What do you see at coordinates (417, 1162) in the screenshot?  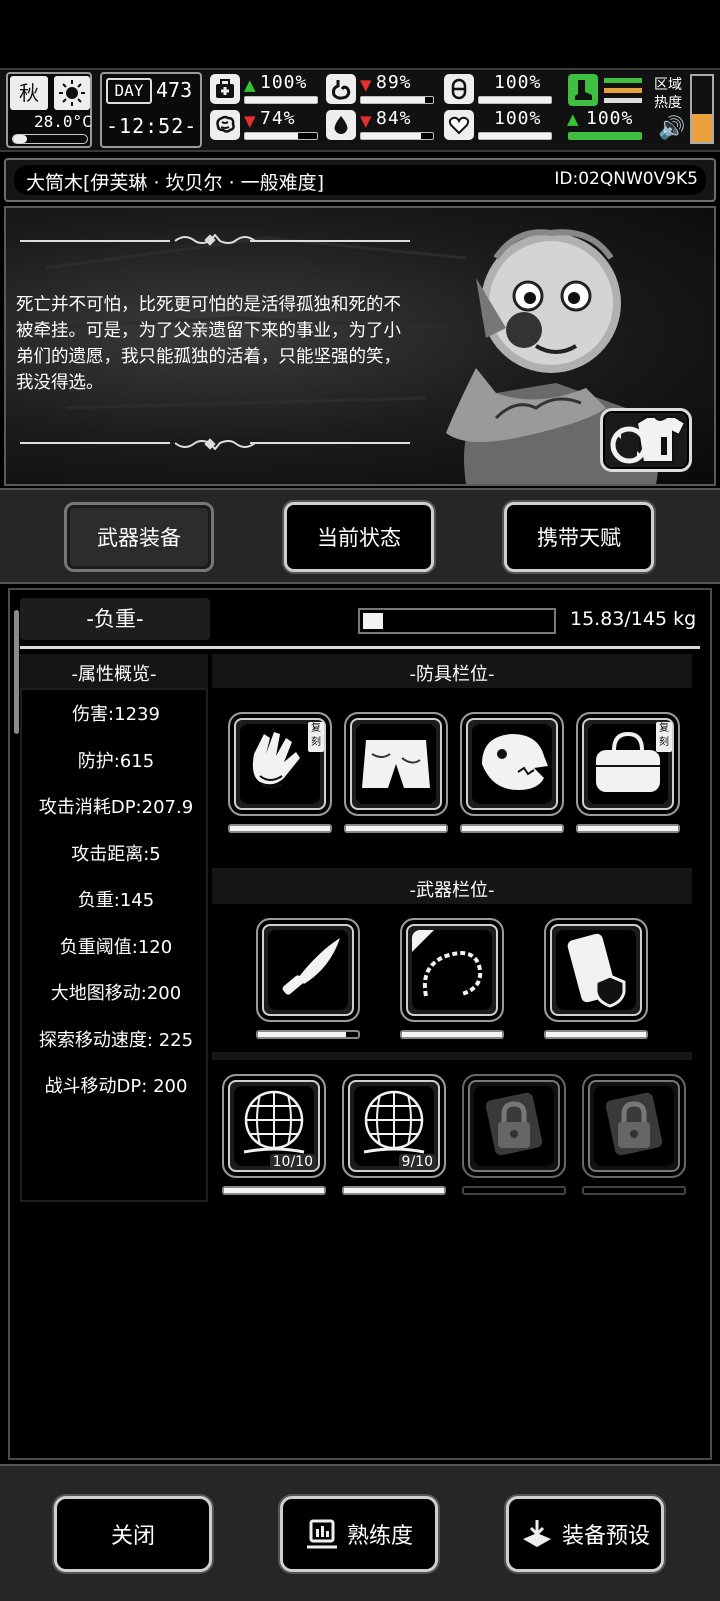 I see `item-count: 9/10` at bounding box center [417, 1162].